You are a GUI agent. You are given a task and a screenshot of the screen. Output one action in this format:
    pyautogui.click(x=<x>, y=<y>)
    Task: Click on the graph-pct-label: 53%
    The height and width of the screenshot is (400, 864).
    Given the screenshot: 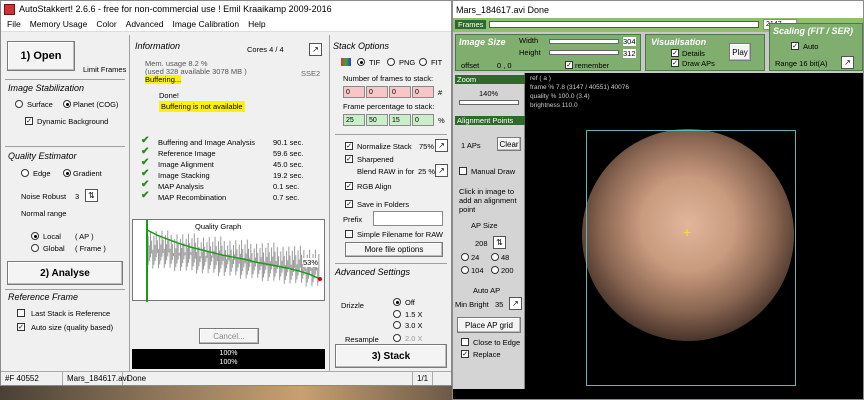 What is the action you would take?
    pyautogui.click(x=311, y=262)
    